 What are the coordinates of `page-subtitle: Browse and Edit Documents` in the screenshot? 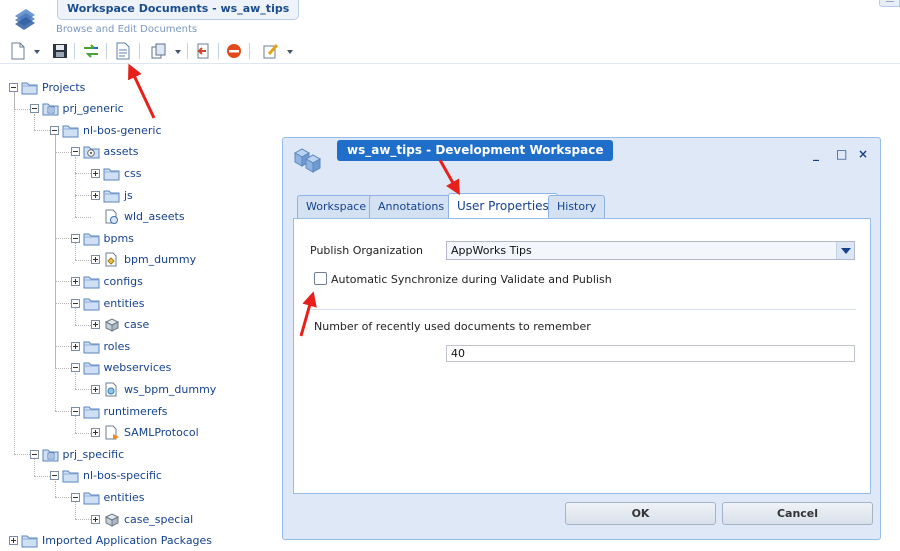 It's located at (127, 29).